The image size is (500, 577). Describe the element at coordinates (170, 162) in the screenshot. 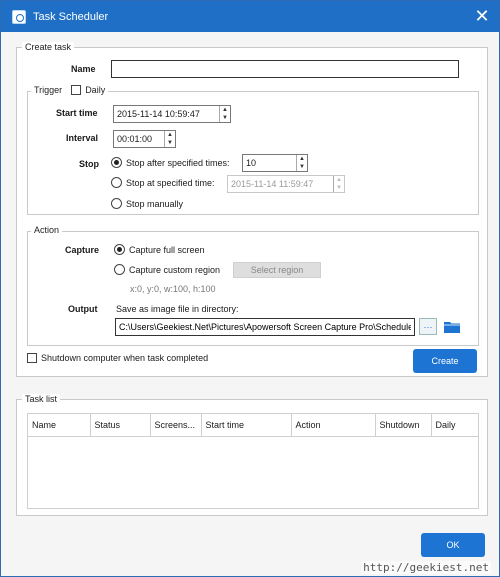

I see `stop-after-times-option: Stop after specified times:` at that location.